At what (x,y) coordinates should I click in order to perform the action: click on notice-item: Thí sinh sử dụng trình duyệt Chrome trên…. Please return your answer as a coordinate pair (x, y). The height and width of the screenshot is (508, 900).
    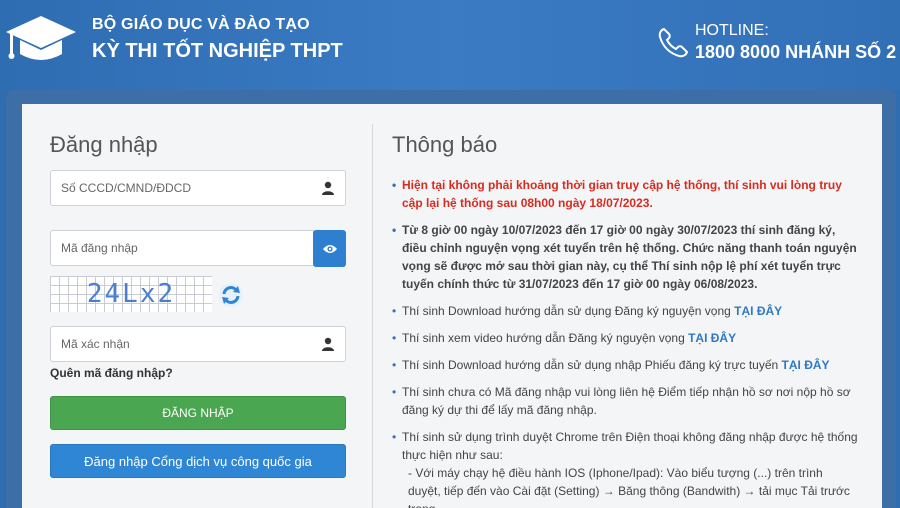
    Looking at the image, I should click on (625, 468).